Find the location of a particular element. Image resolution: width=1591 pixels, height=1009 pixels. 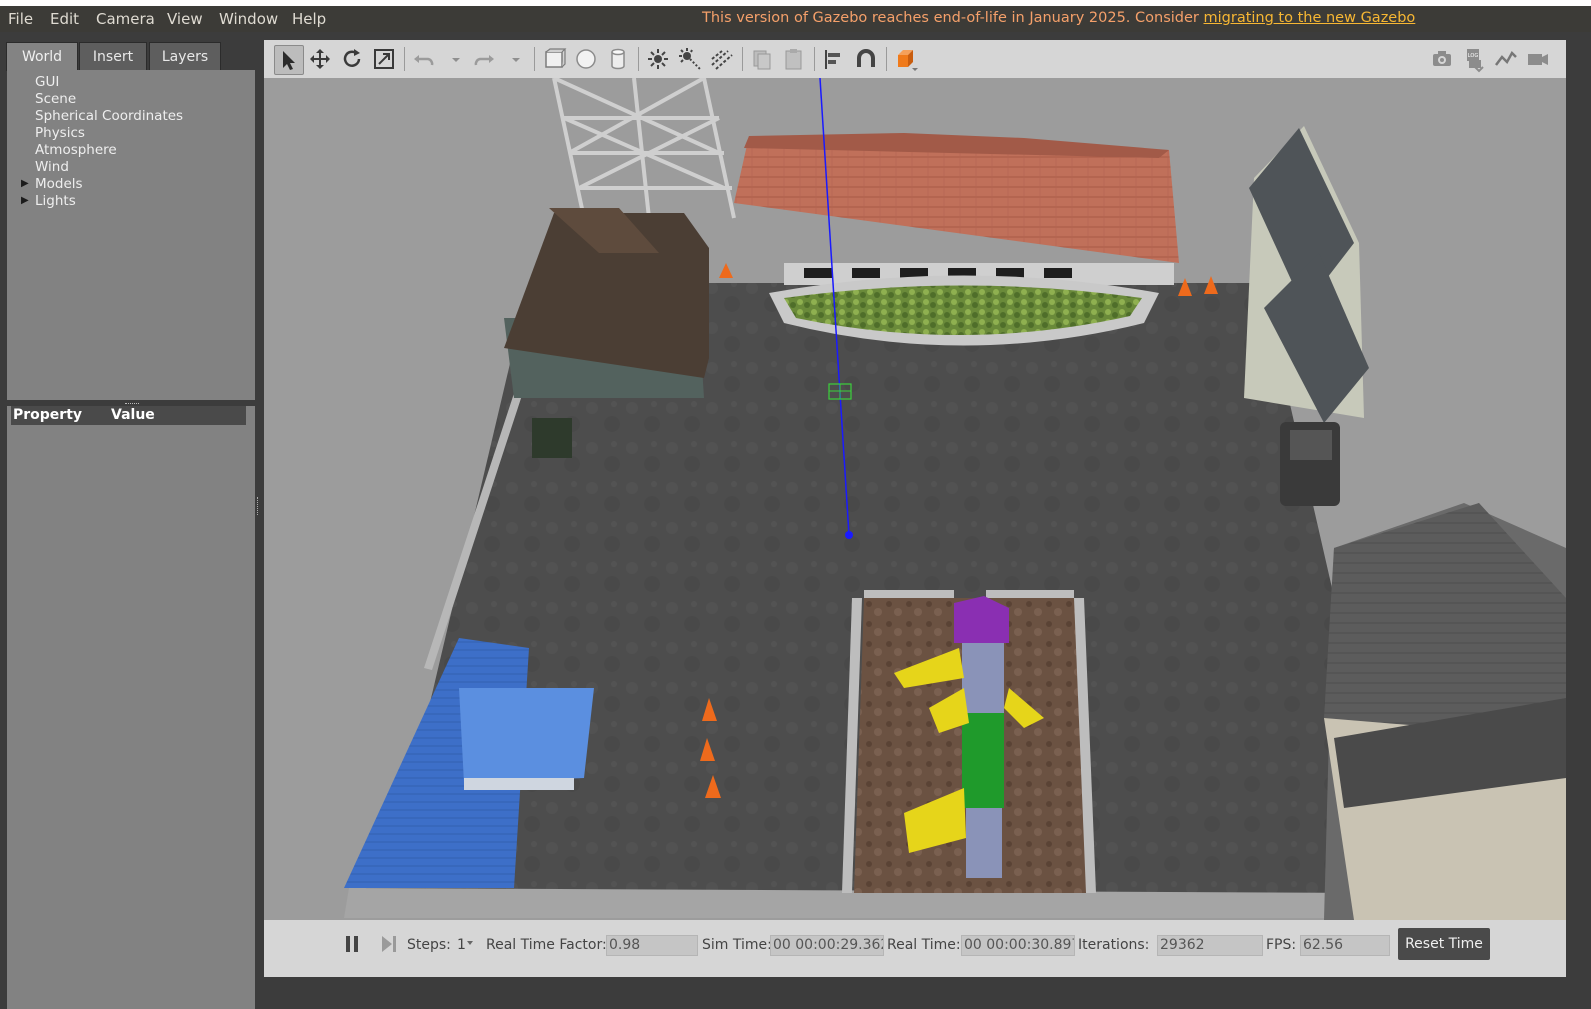

pause-icon is located at coordinates (352, 944).